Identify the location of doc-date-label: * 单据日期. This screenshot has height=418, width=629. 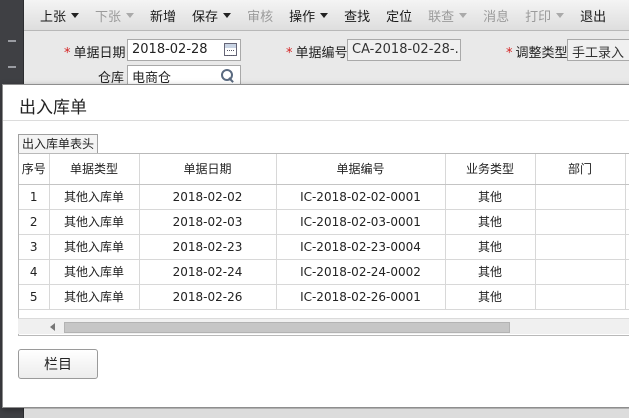
(95, 53).